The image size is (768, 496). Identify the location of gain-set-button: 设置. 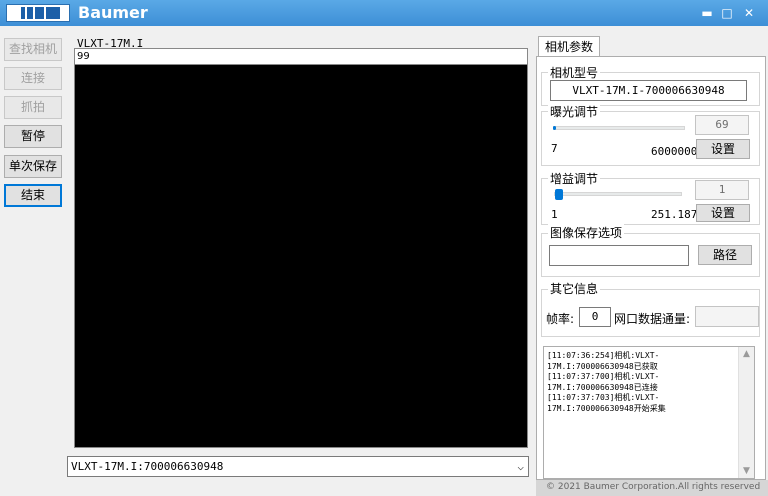
(723, 213).